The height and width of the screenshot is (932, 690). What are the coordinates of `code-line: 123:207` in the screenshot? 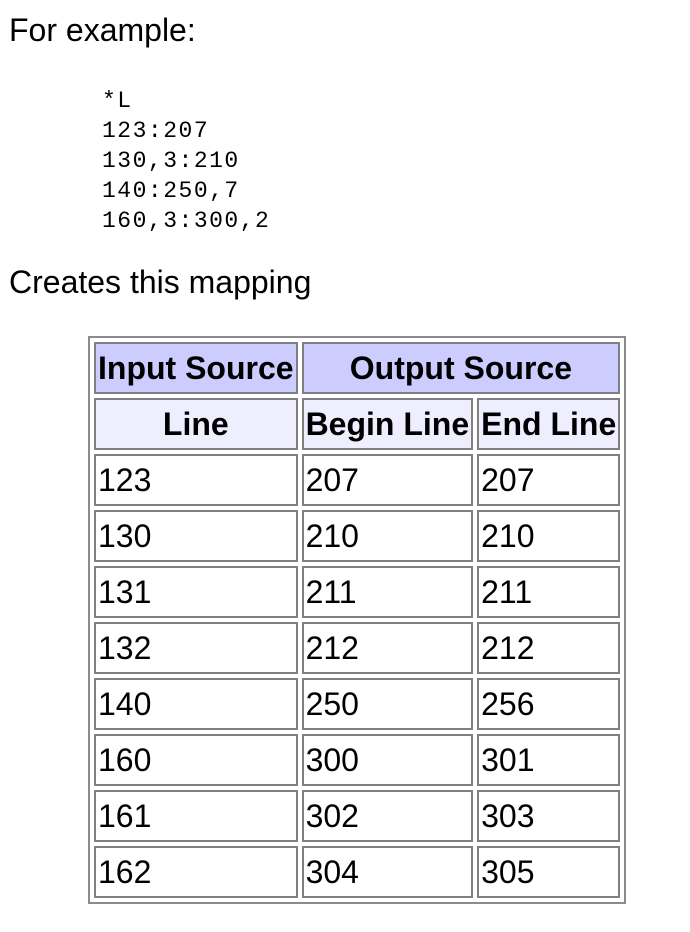 It's located at (156, 131).